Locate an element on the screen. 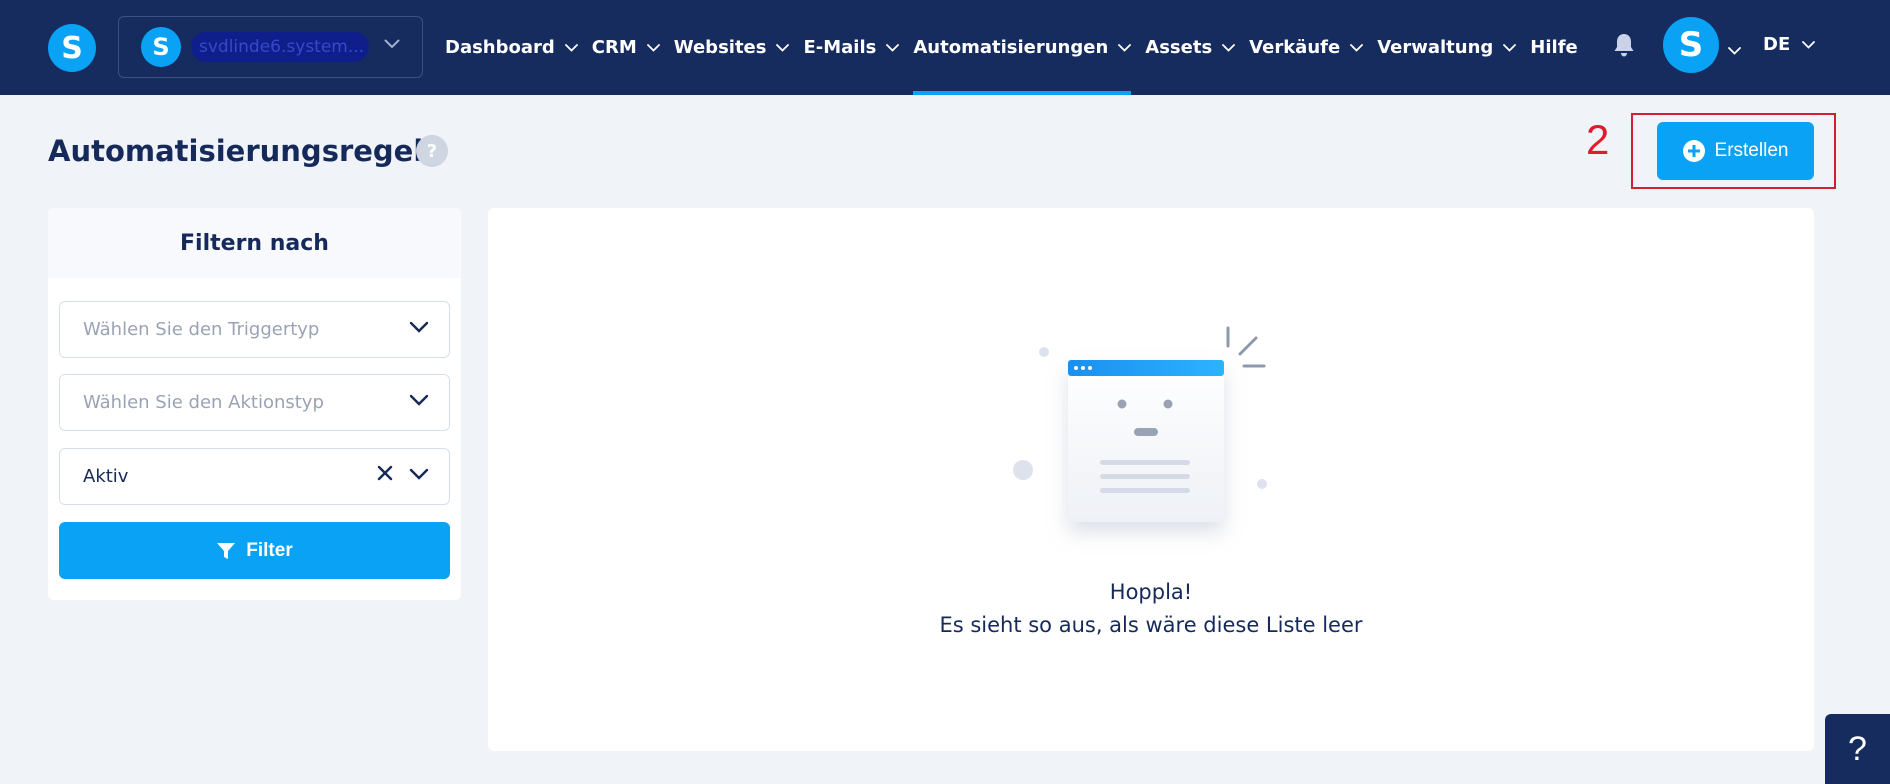 This screenshot has width=1890, height=784. bell-icon is located at coordinates (1624, 47).